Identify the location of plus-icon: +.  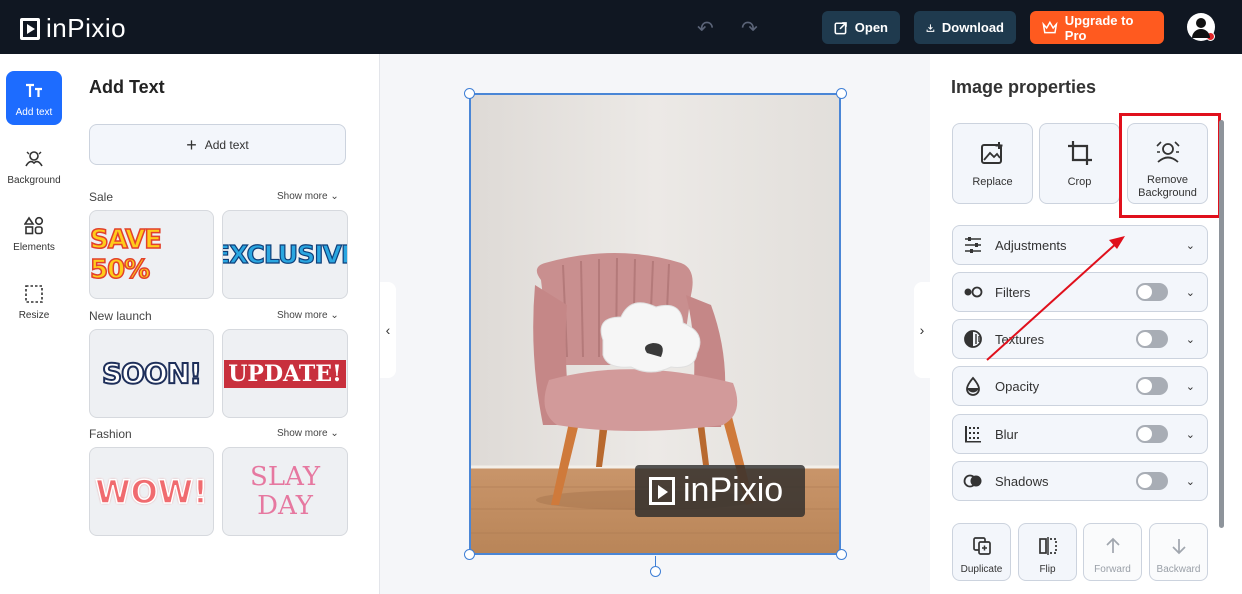
(191, 144).